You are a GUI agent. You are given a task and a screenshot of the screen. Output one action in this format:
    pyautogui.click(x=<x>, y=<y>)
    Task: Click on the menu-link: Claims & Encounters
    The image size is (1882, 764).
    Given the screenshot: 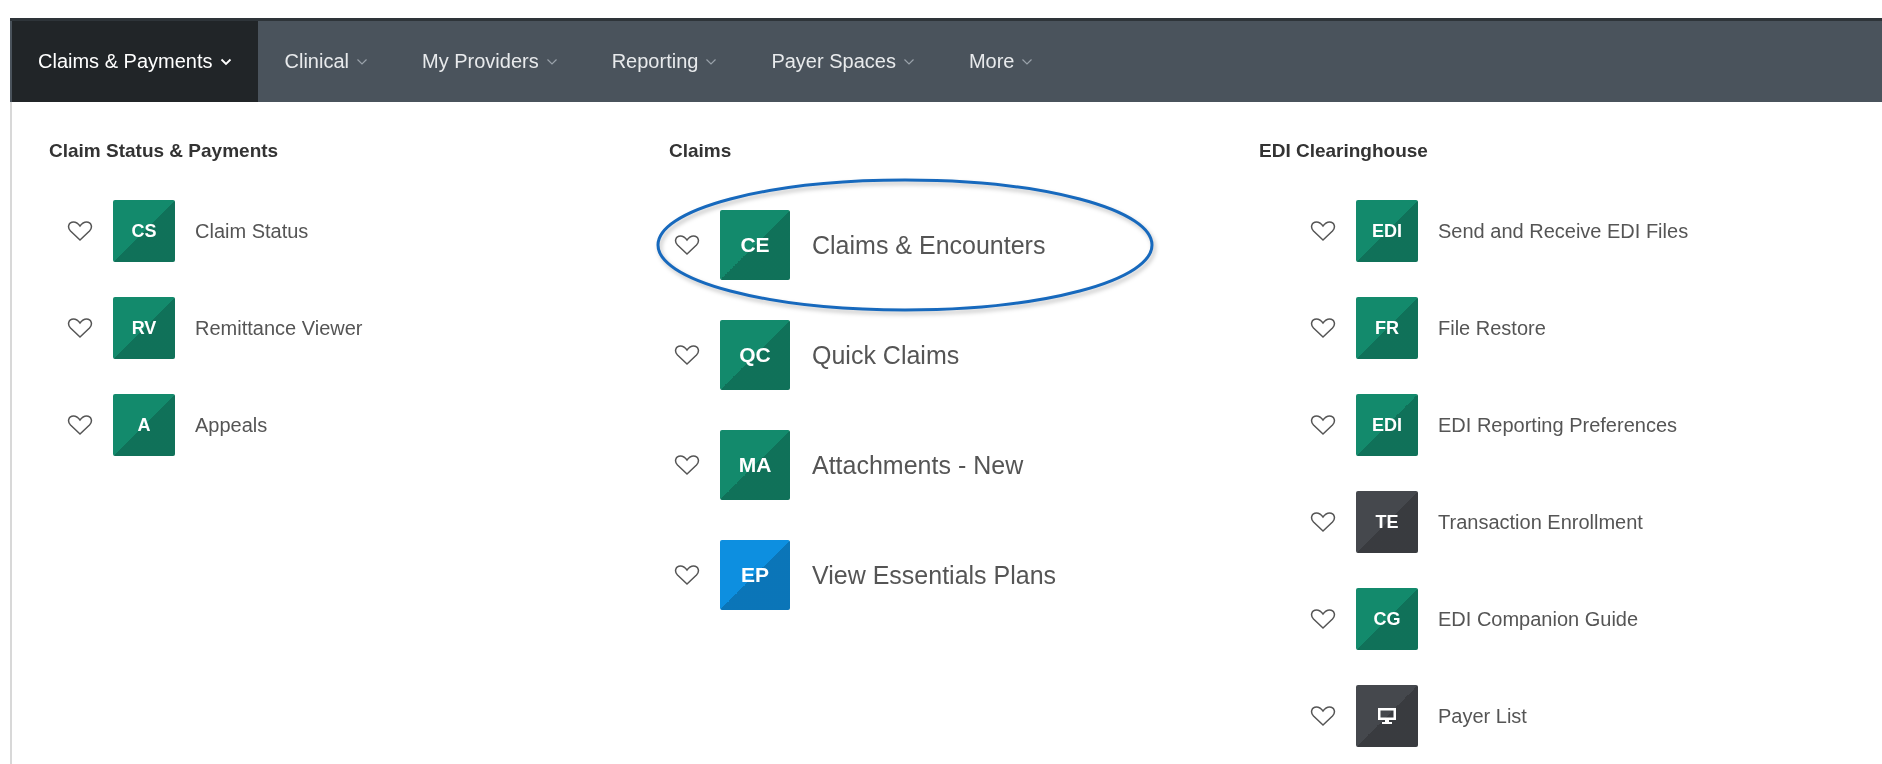 What is the action you would take?
    pyautogui.click(x=929, y=245)
    